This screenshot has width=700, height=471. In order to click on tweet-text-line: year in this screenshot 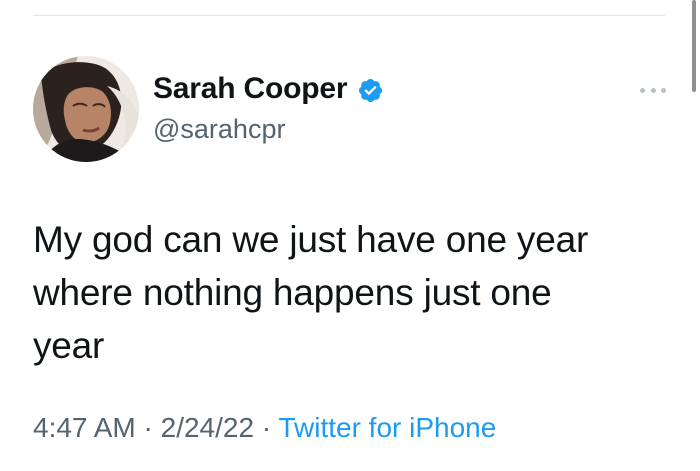, I will do `click(69, 345)`.